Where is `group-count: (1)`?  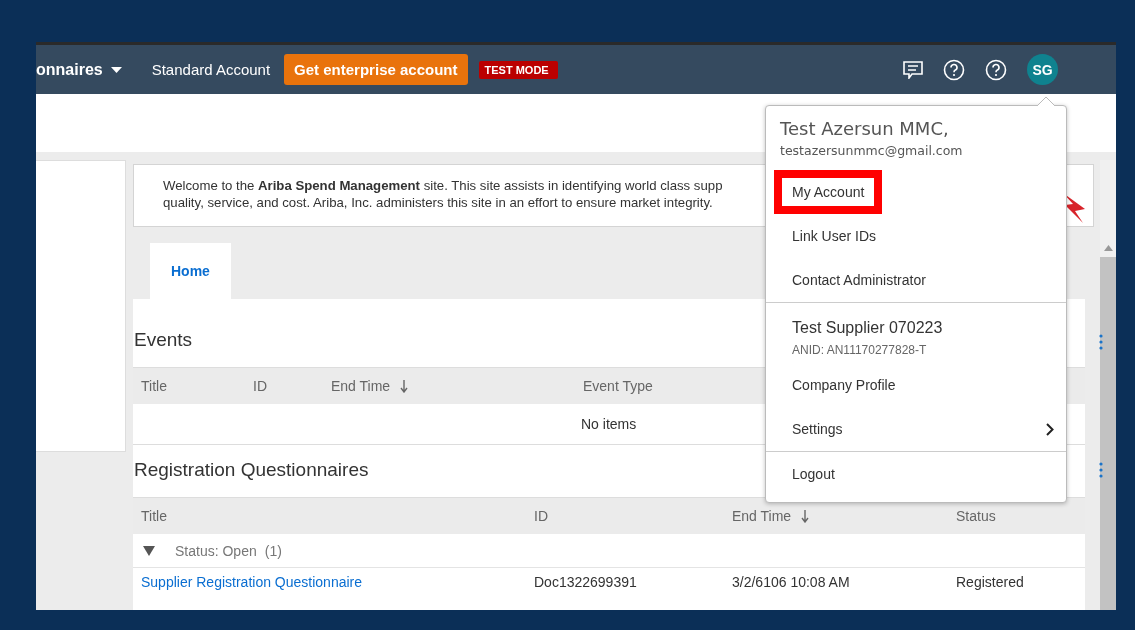 group-count: (1) is located at coordinates (273, 550).